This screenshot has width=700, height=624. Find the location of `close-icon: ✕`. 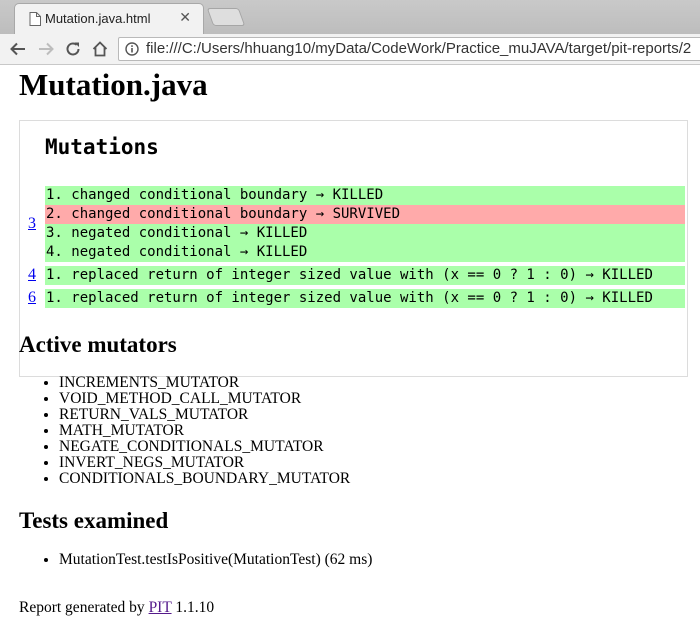

close-icon: ✕ is located at coordinates (185, 18).